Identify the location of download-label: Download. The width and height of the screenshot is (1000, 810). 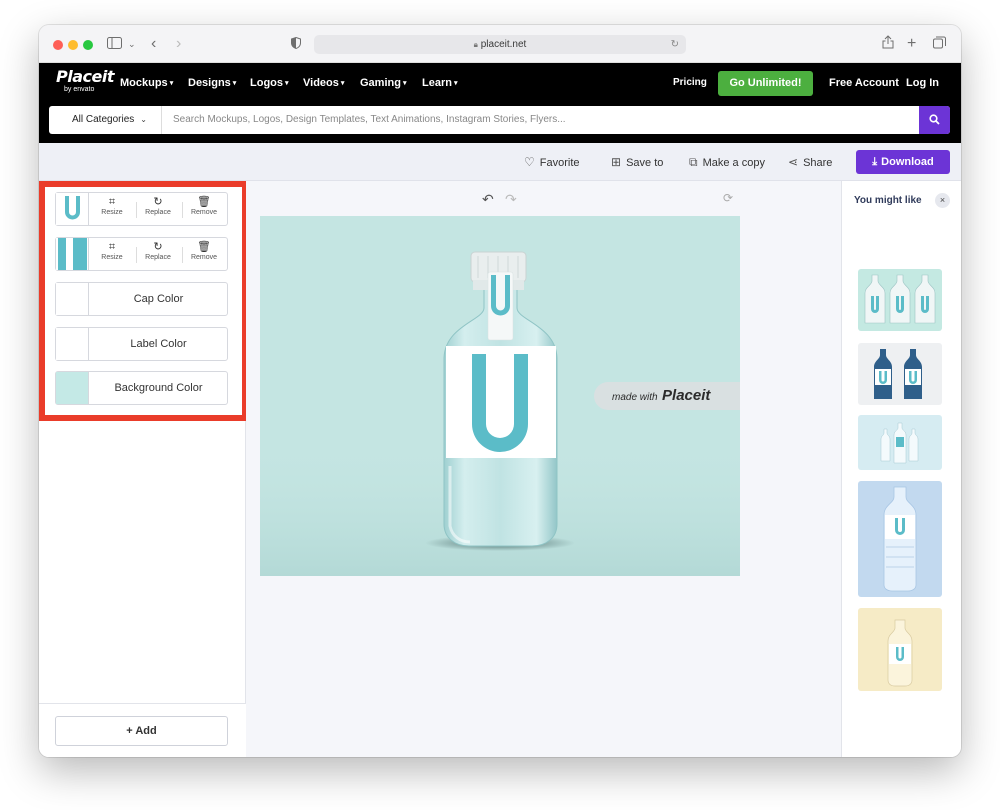
(907, 162).